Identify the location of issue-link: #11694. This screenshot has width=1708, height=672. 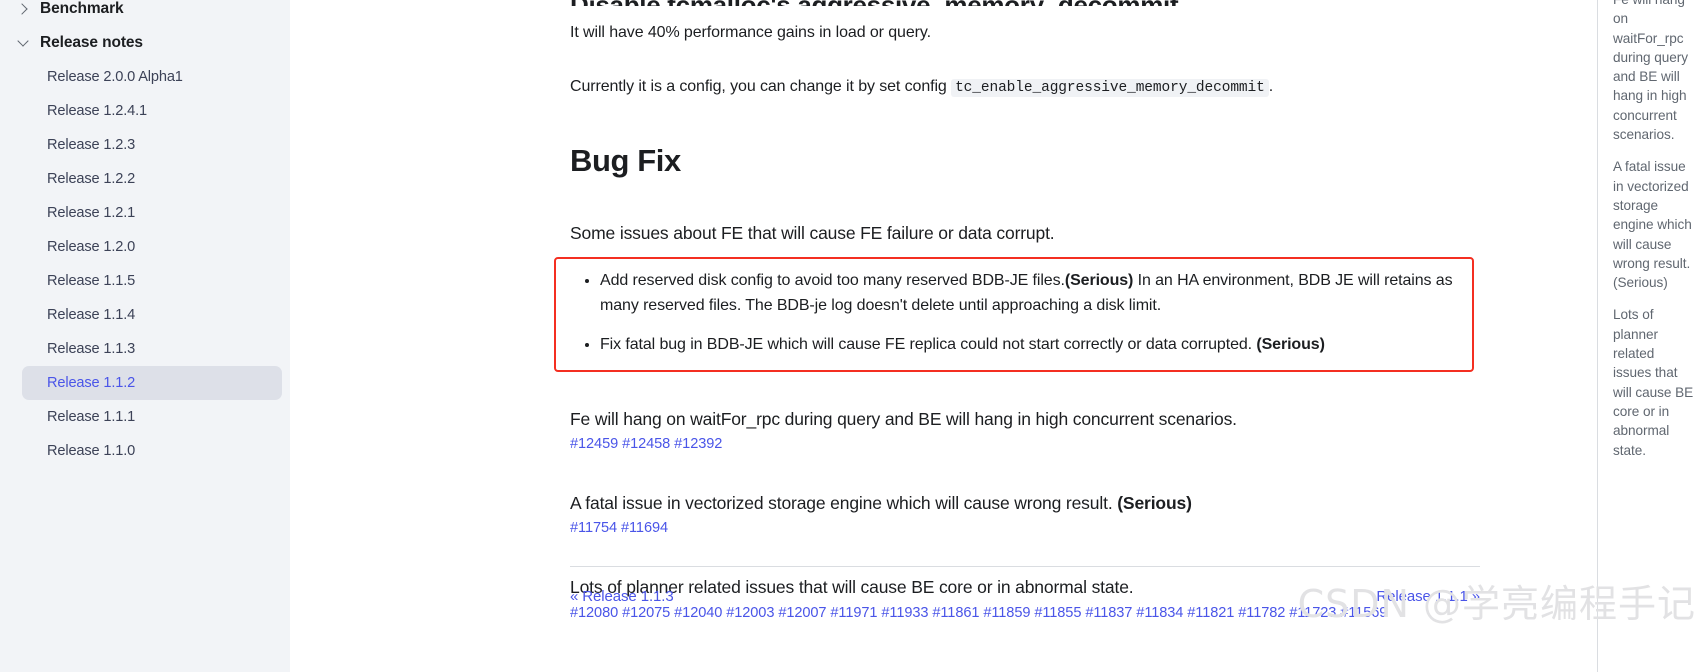
(644, 528).